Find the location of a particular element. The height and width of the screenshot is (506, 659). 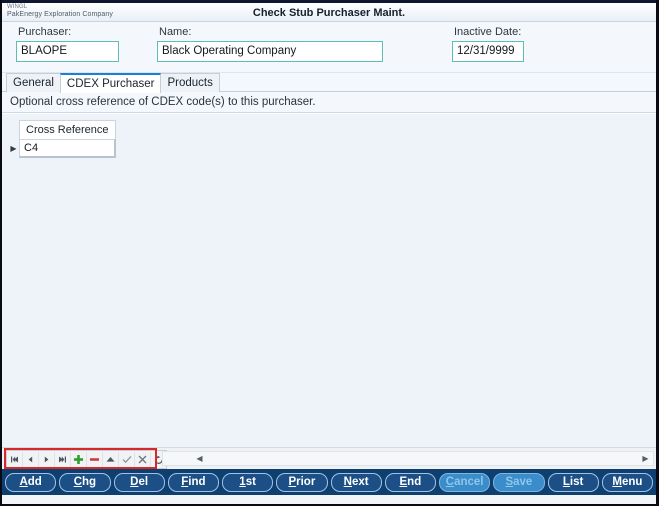

name-input: Black Operating Company is located at coordinates (270, 51).